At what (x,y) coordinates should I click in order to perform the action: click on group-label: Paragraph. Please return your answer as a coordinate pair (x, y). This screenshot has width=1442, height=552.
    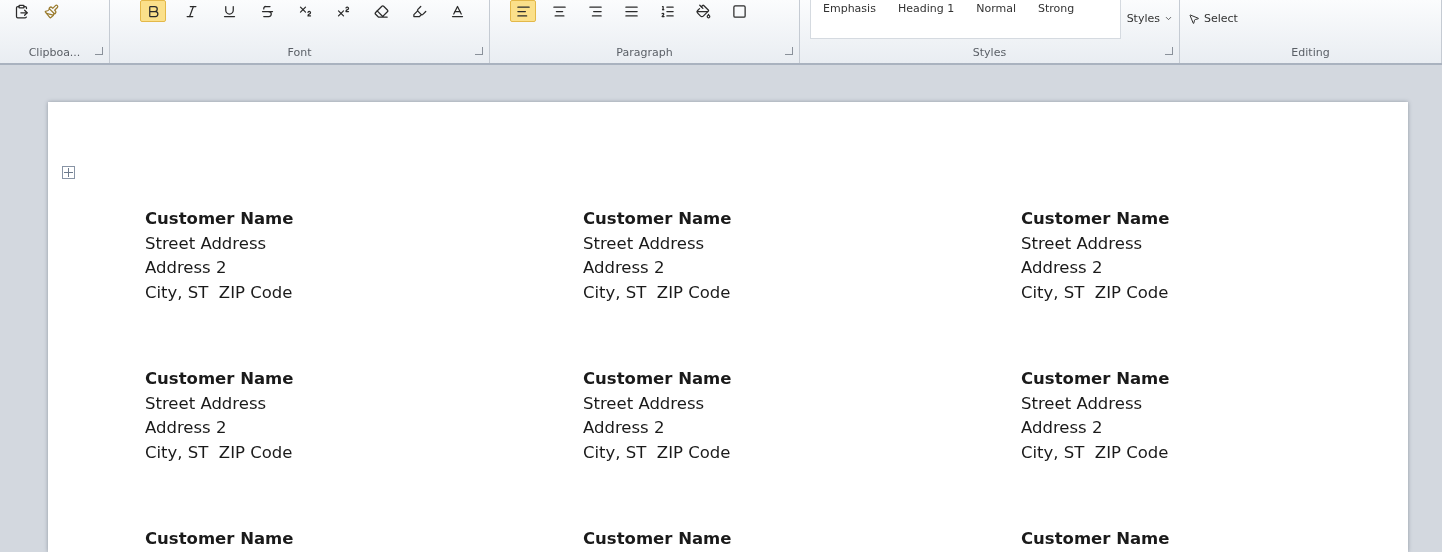
    Looking at the image, I should click on (644, 52).